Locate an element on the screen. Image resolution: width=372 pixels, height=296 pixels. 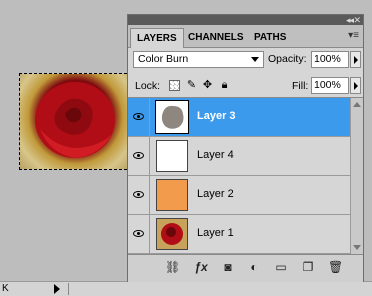
group-icon: ▭ is located at coordinates (281, 267).